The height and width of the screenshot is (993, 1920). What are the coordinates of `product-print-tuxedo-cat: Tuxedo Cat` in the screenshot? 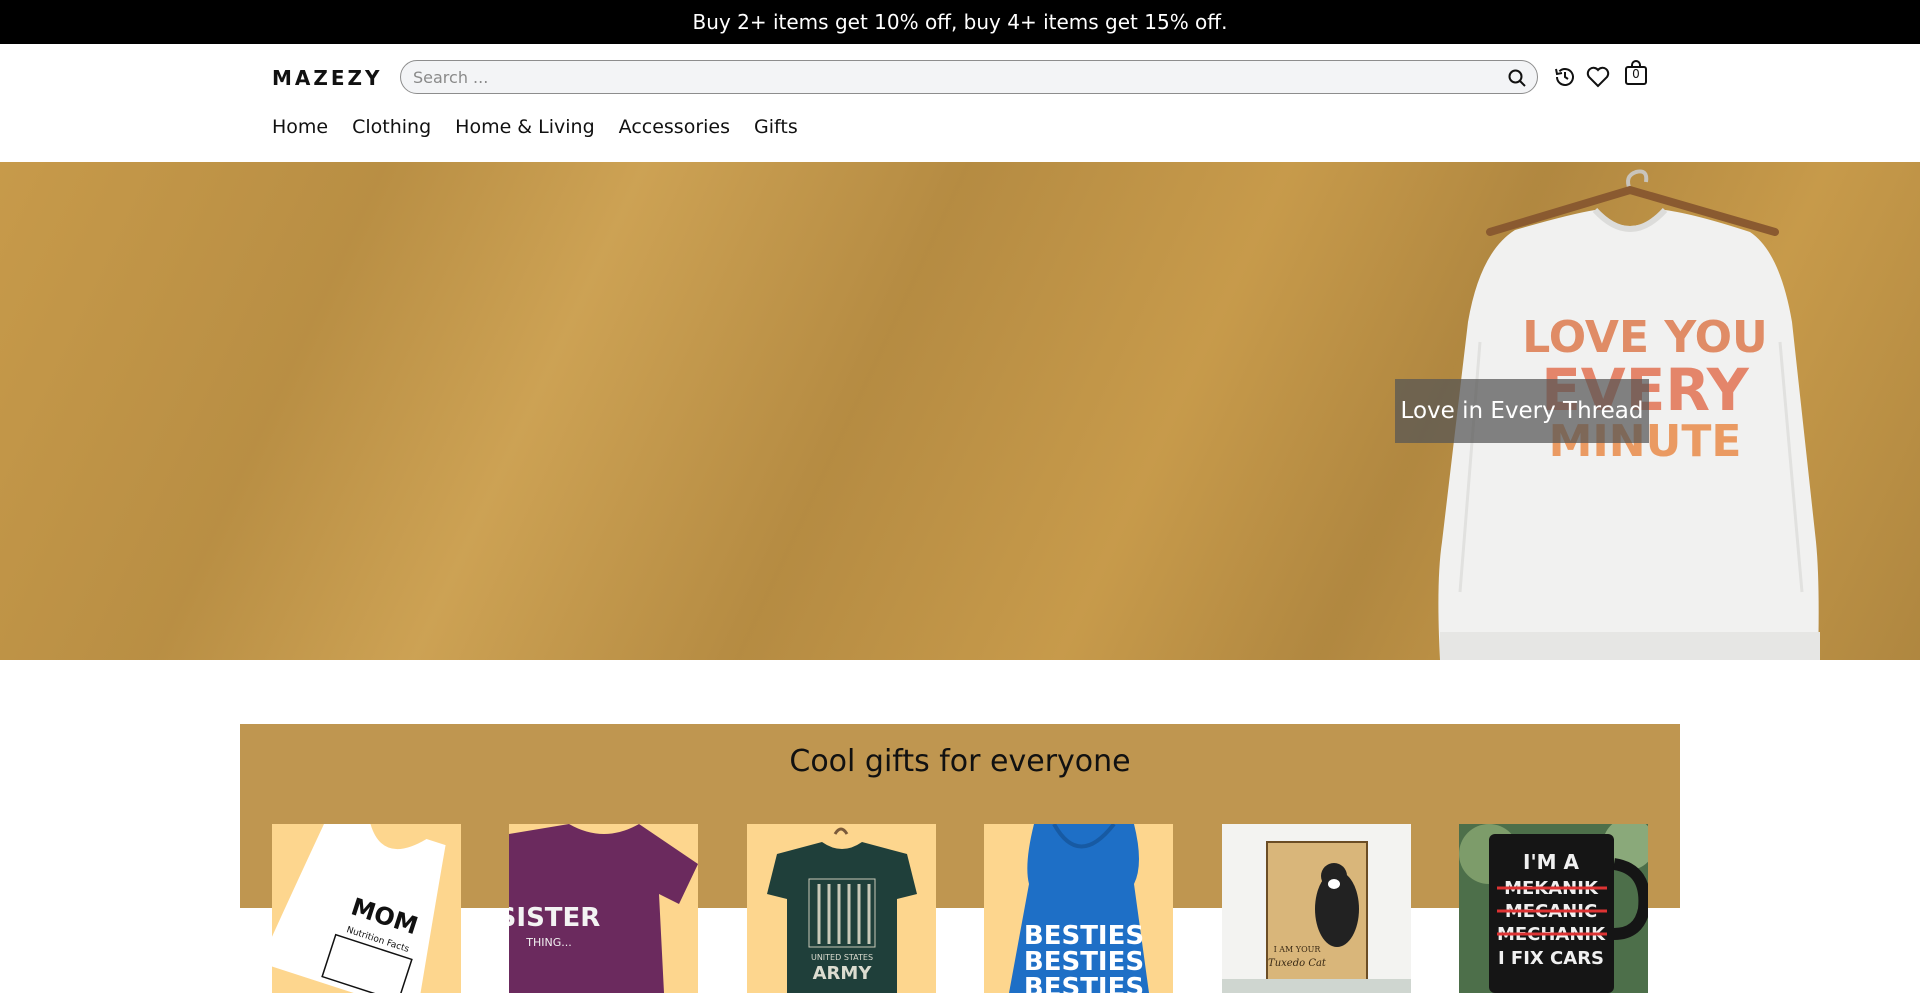 It's located at (1297, 963).